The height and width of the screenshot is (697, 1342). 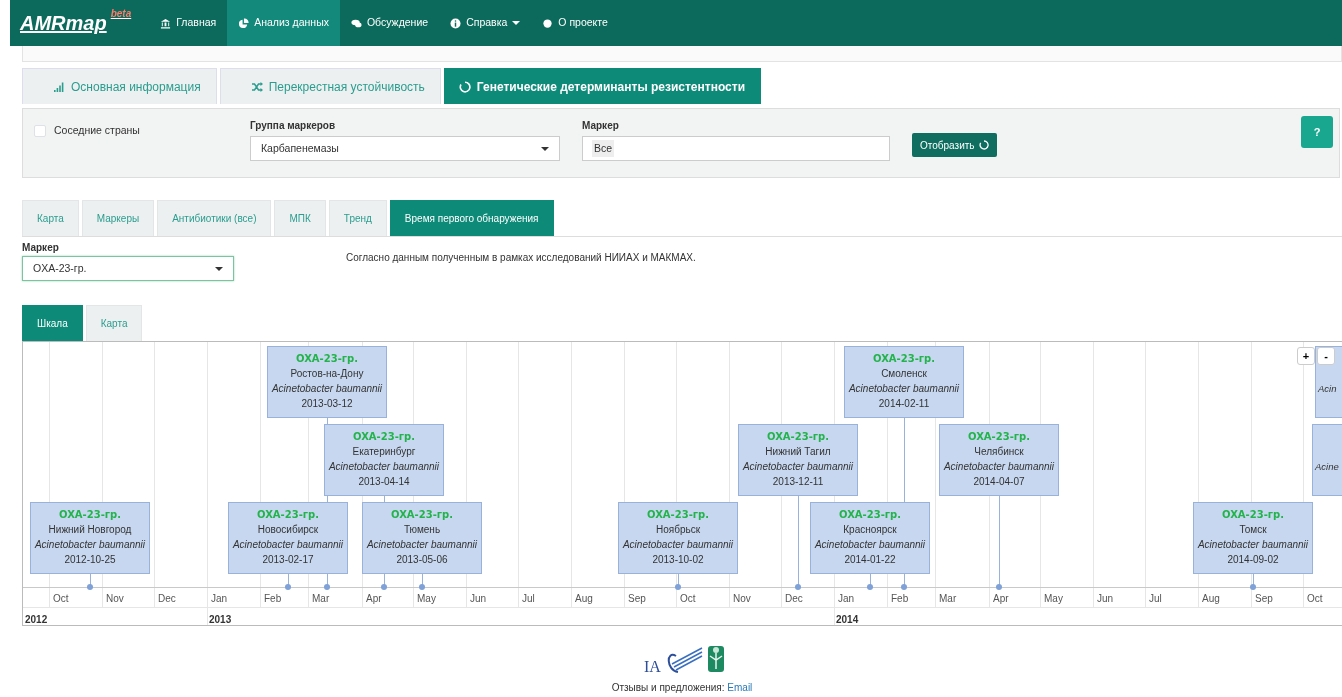 What do you see at coordinates (405, 148) in the screenshot?
I see `dropdown: Карбапенемазы` at bounding box center [405, 148].